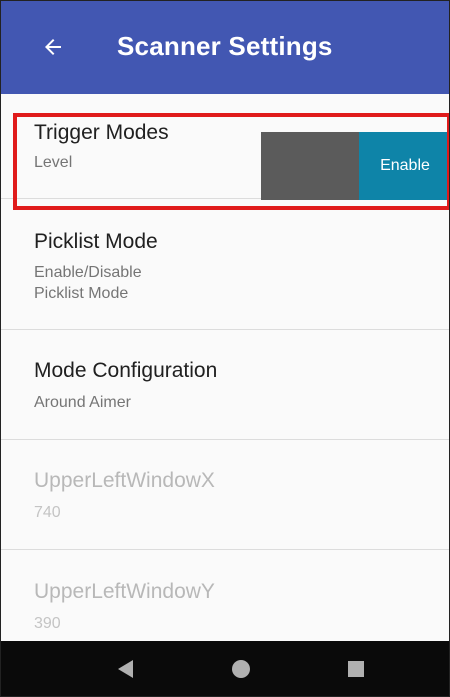 This screenshot has width=450, height=697. I want to click on nav-recents-button, so click(356, 669).